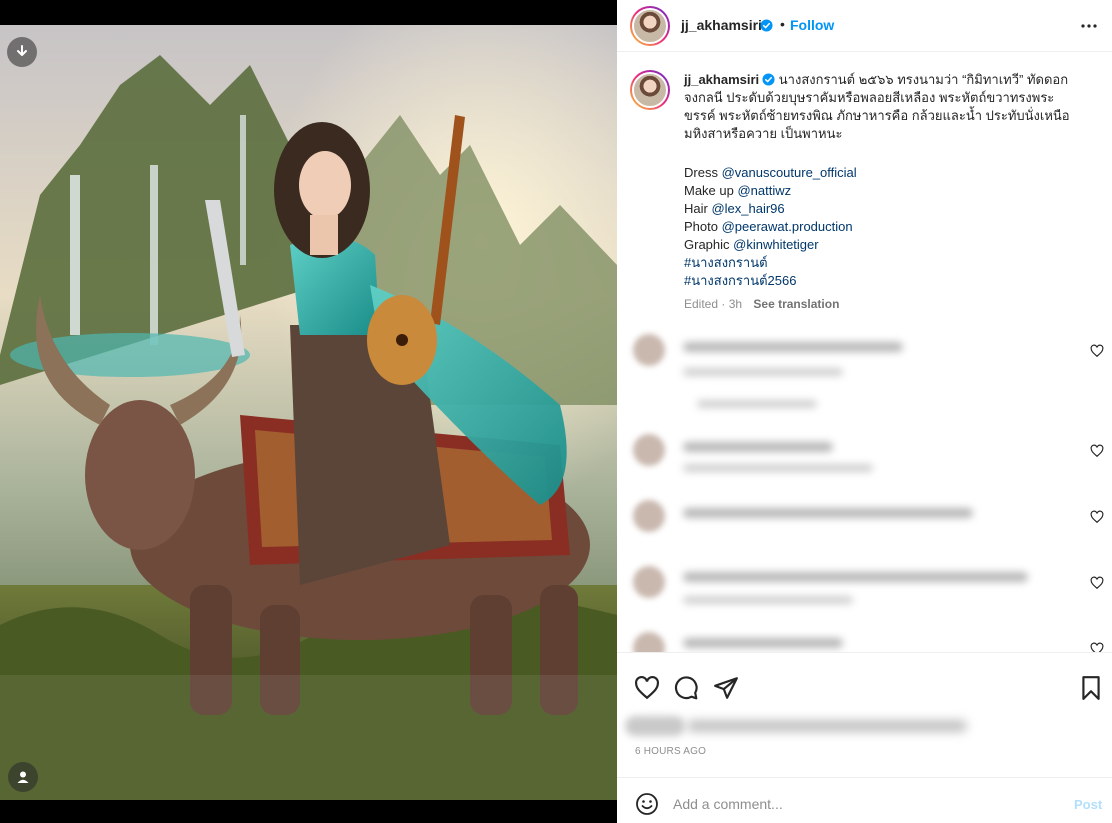 The image size is (1112, 823). What do you see at coordinates (703, 226) in the screenshot?
I see `credit-label: Photo` at bounding box center [703, 226].